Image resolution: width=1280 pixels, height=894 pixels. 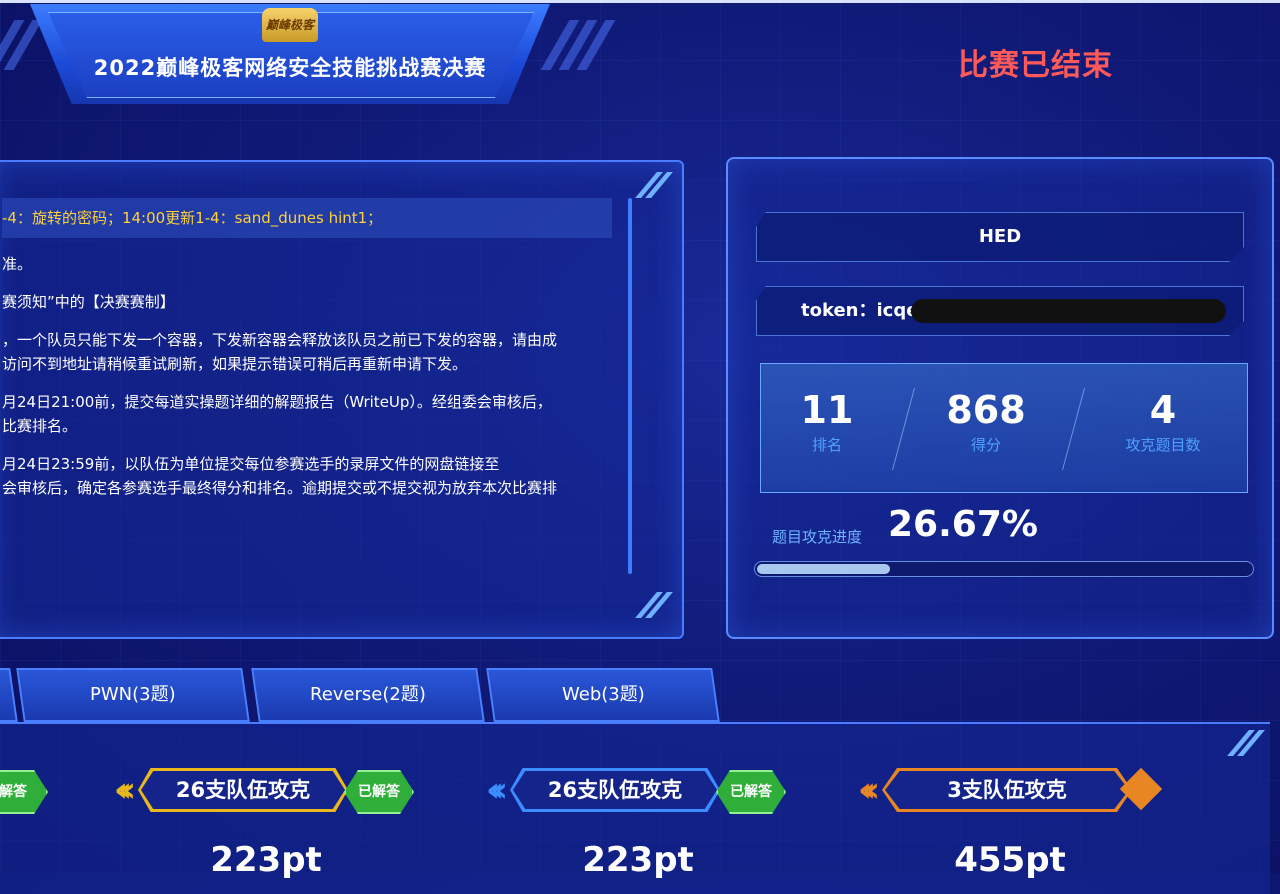 I want to click on tab-web: Web(3题), so click(x=603, y=695).